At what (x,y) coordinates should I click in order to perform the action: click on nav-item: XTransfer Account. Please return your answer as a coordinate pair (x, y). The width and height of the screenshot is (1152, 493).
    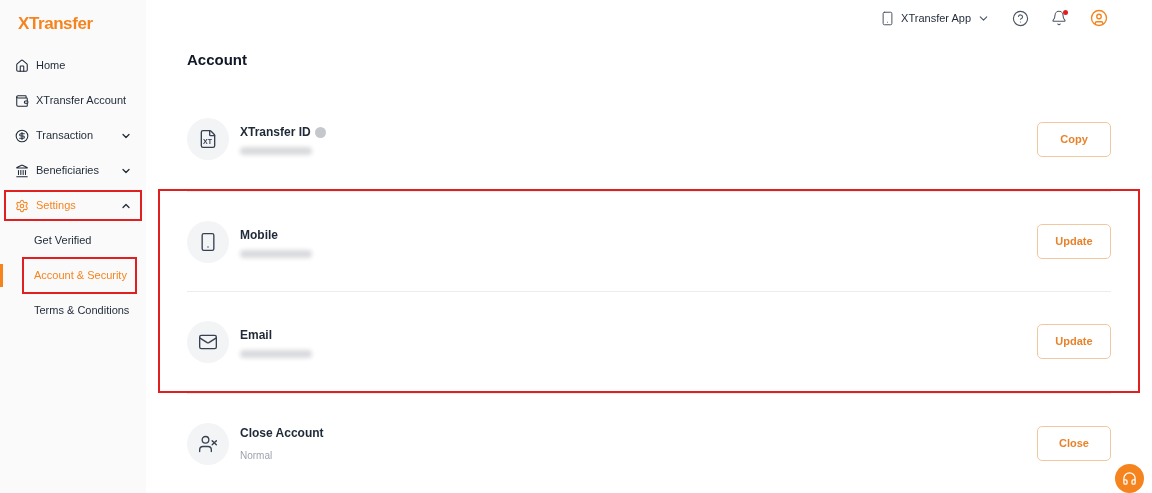
    Looking at the image, I should click on (73, 100).